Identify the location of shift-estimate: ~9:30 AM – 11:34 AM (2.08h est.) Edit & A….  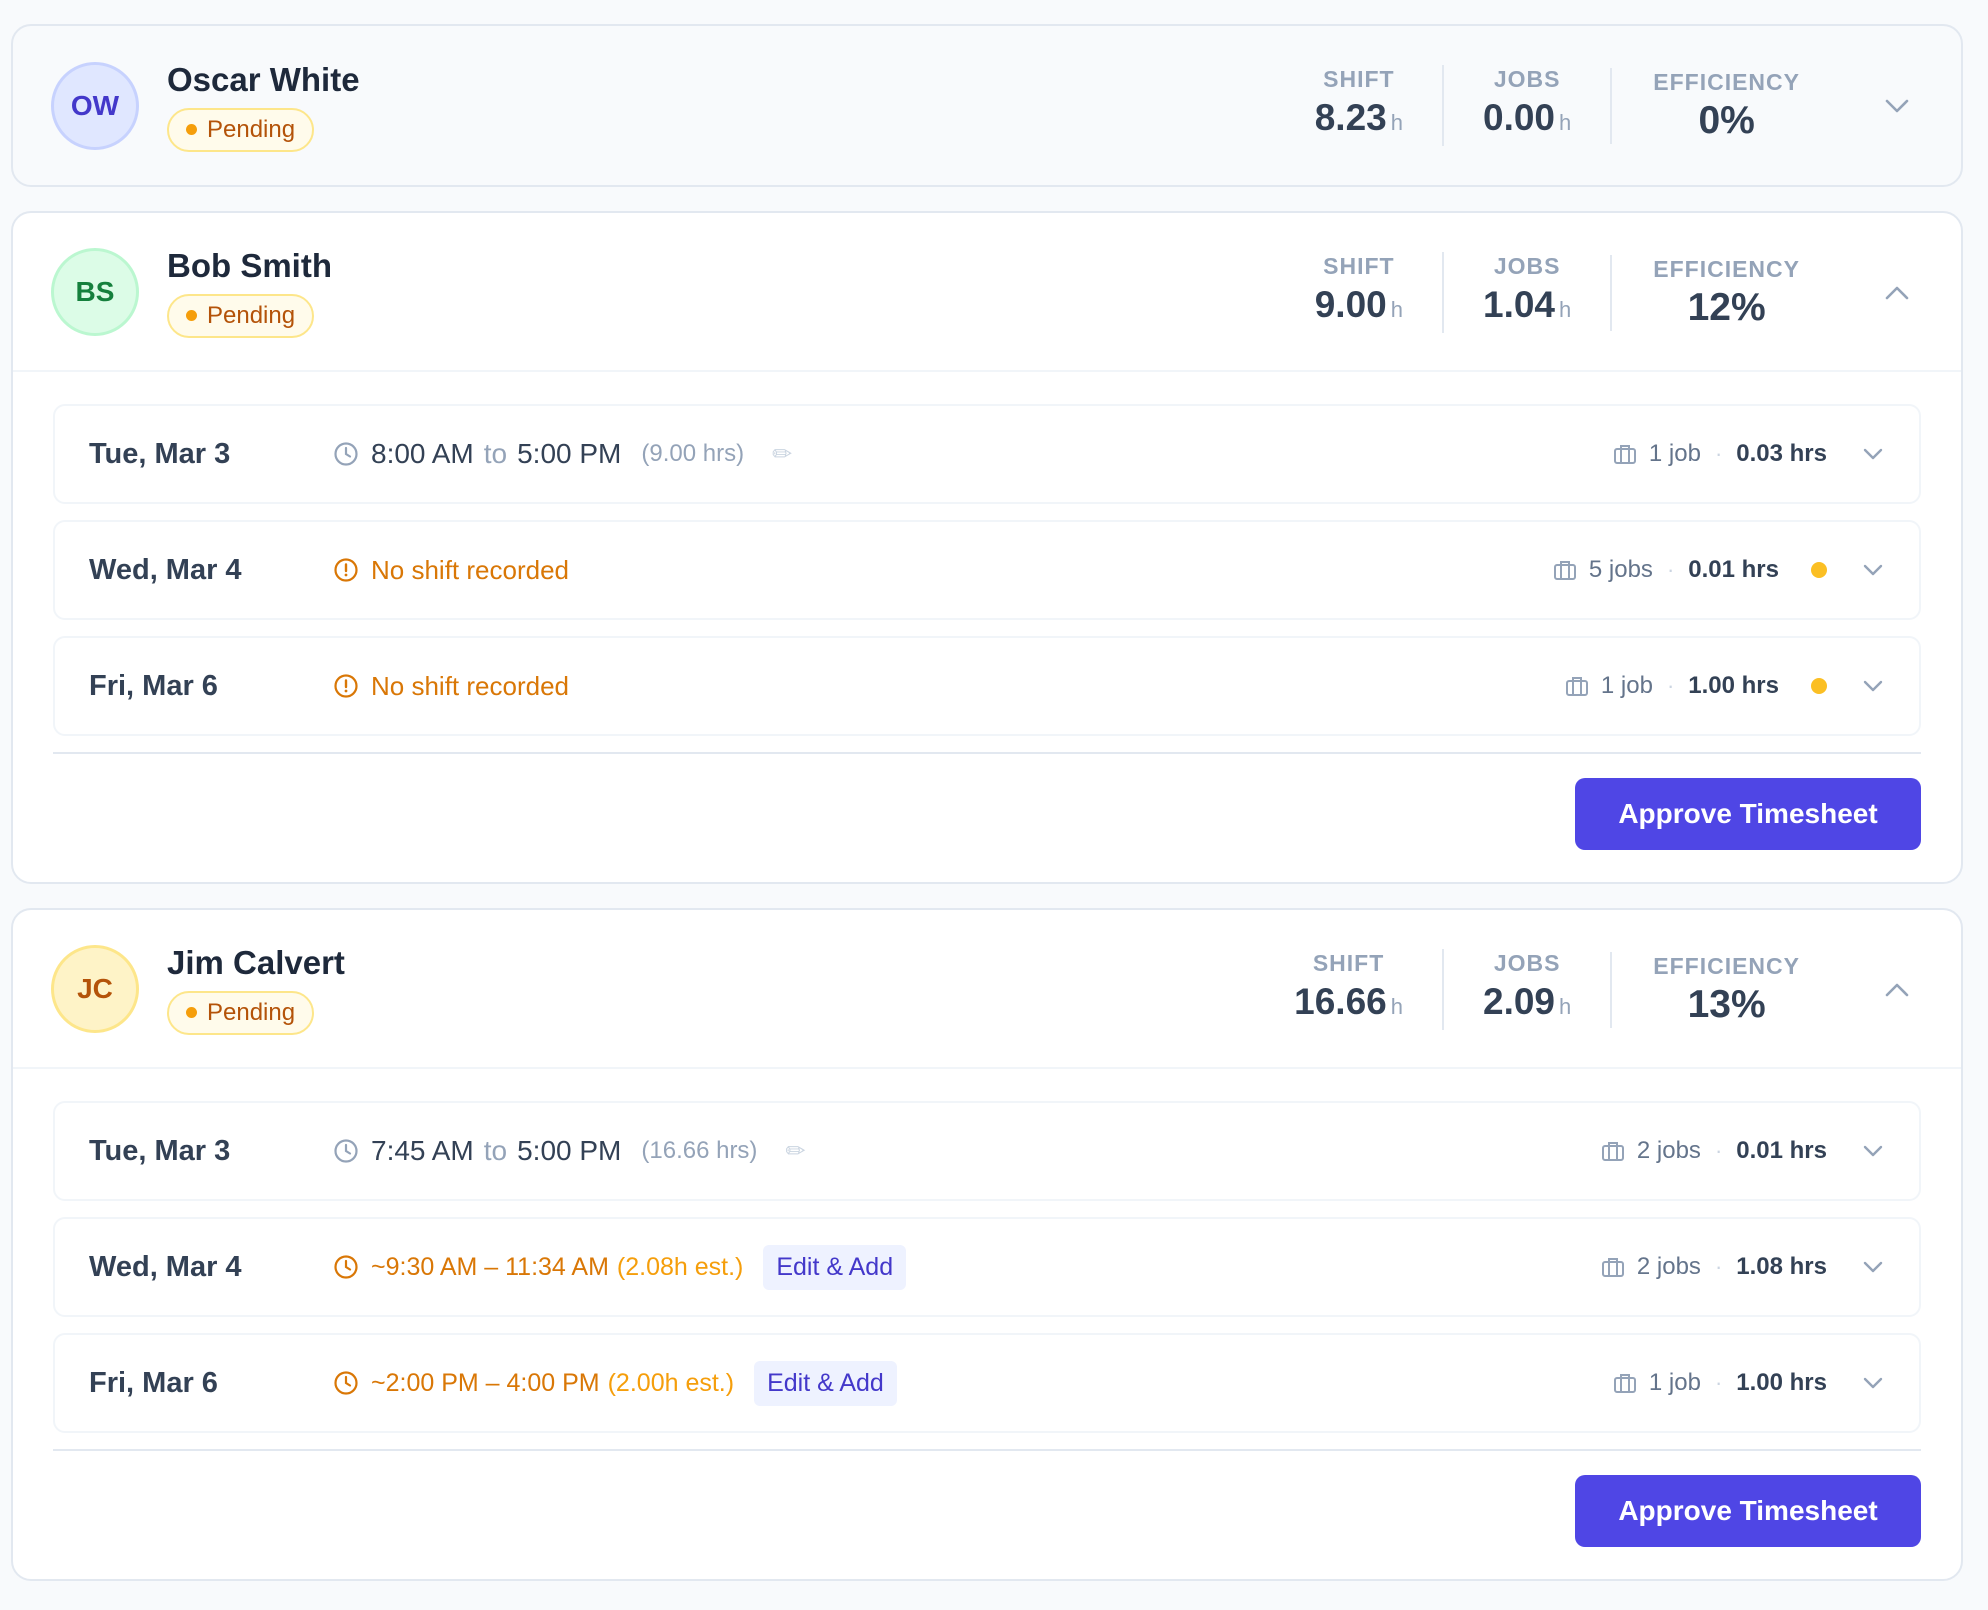
(620, 1267).